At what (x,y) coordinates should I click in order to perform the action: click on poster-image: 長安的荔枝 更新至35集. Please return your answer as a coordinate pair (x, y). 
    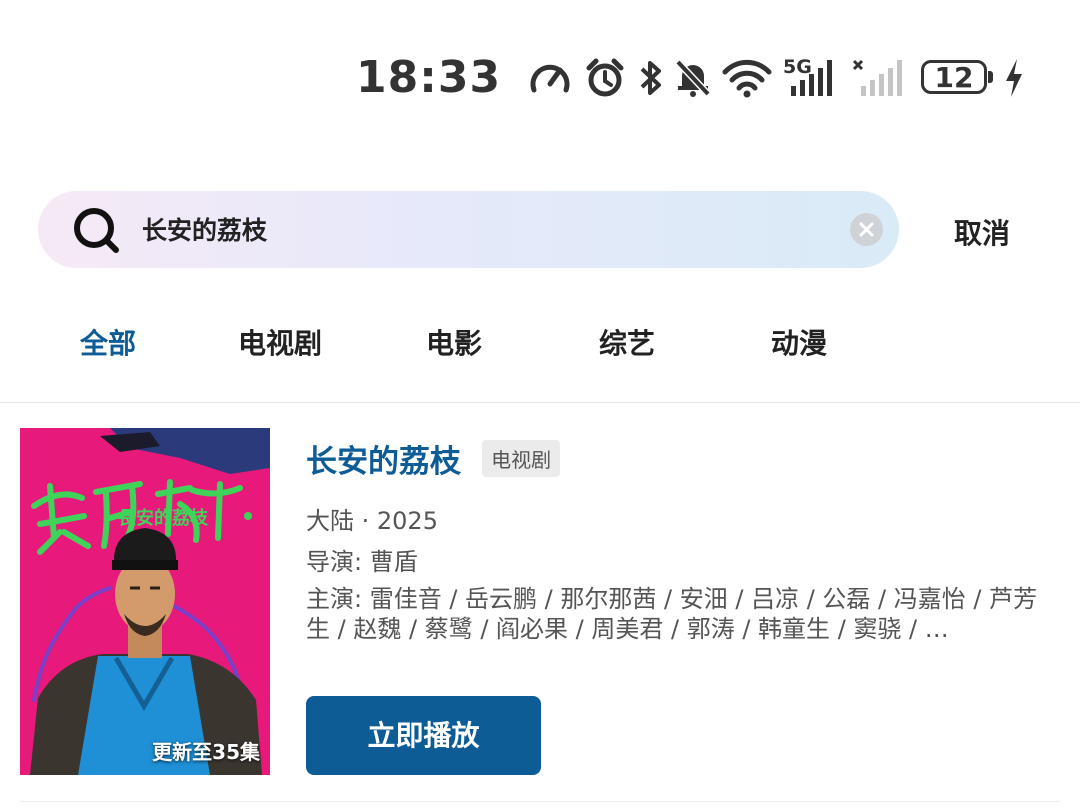
    Looking at the image, I should click on (145, 601).